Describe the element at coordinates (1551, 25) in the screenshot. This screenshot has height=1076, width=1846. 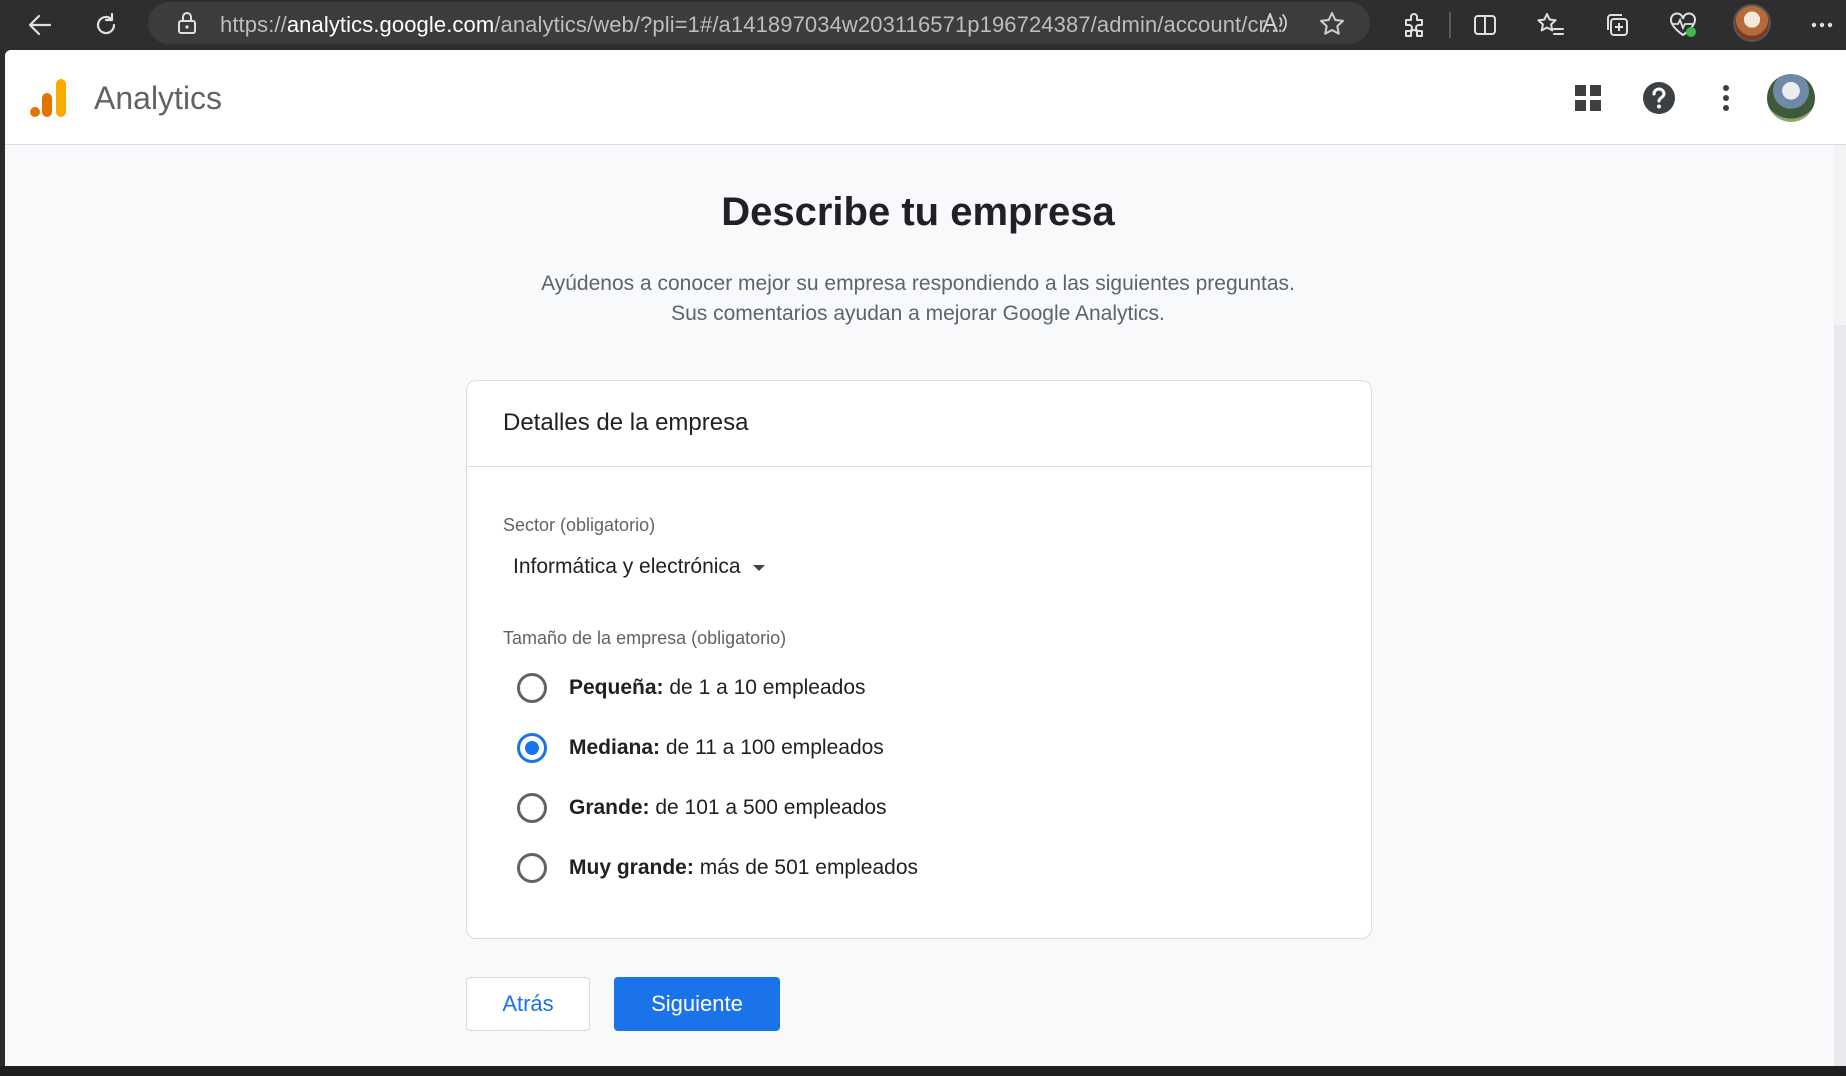
I see `favorites-icon` at that location.